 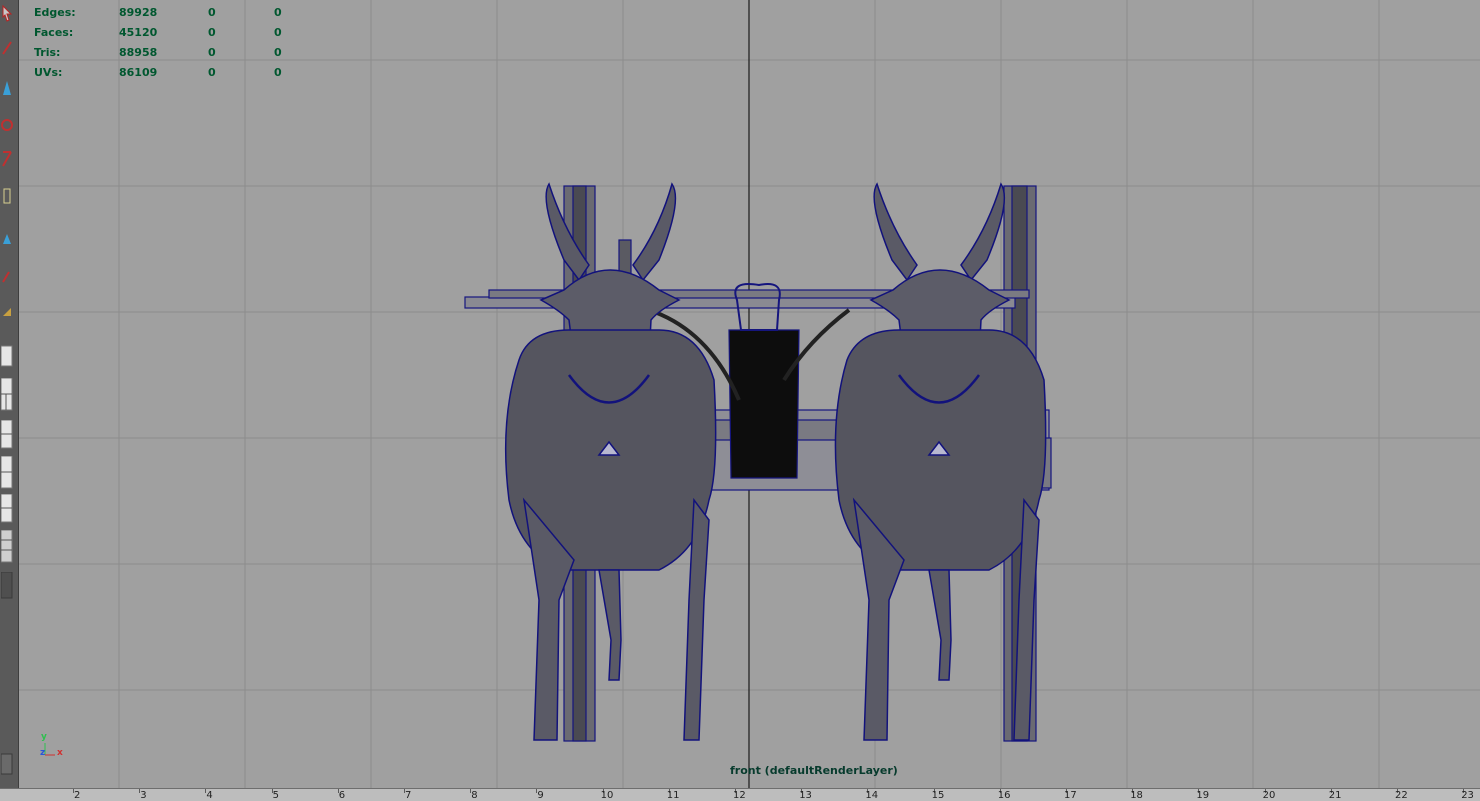 I want to click on timeline-frame-label: 4, so click(x=209, y=795).